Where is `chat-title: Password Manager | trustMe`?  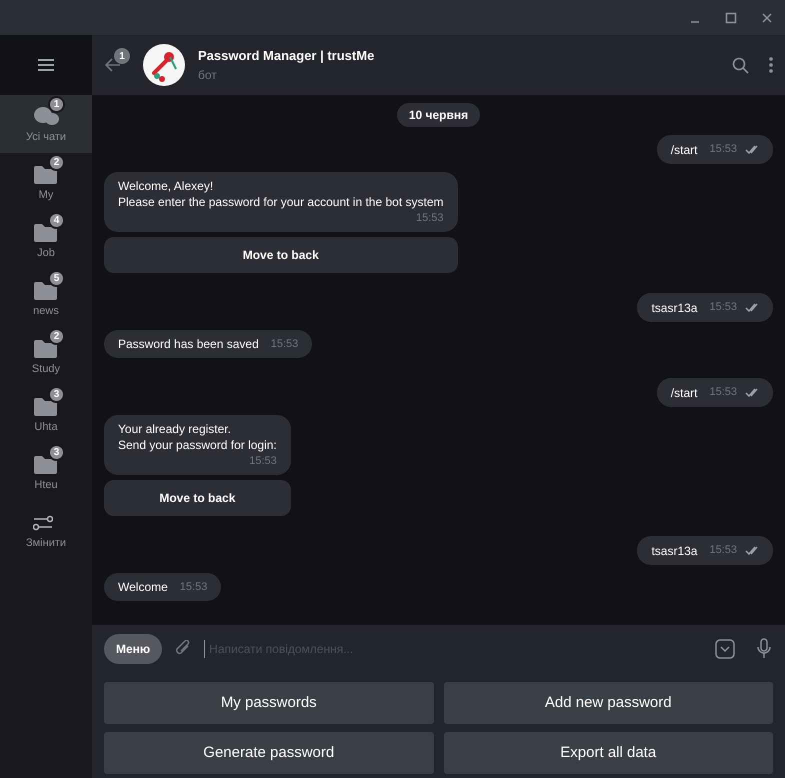
chat-title: Password Manager | trustMe is located at coordinates (287, 56).